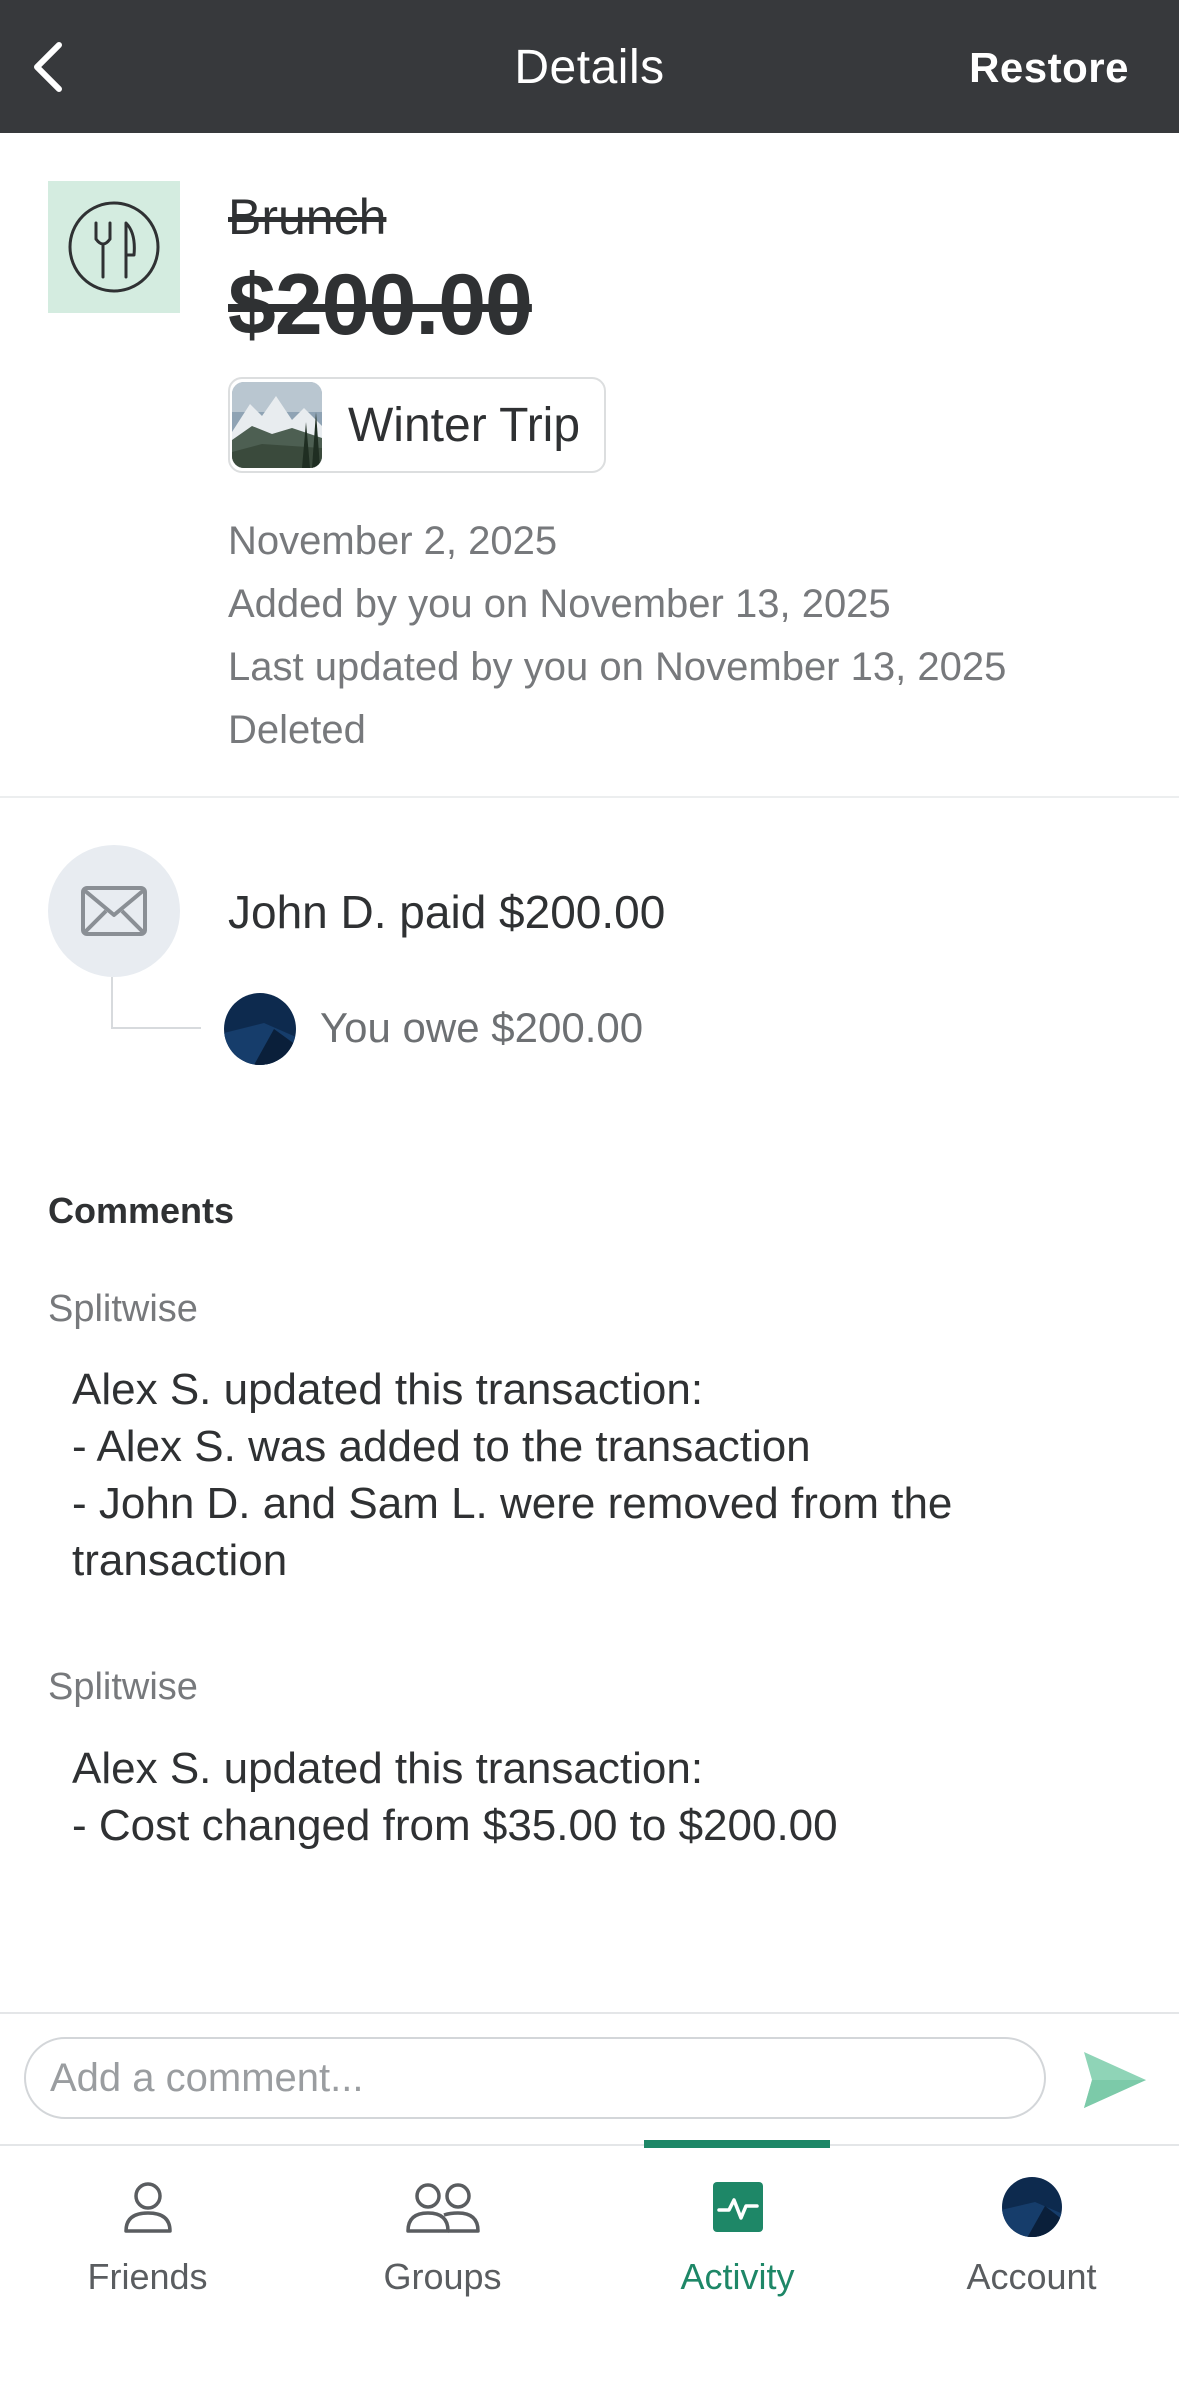 The height and width of the screenshot is (2396, 1179). I want to click on payer-avatar, so click(114, 911).